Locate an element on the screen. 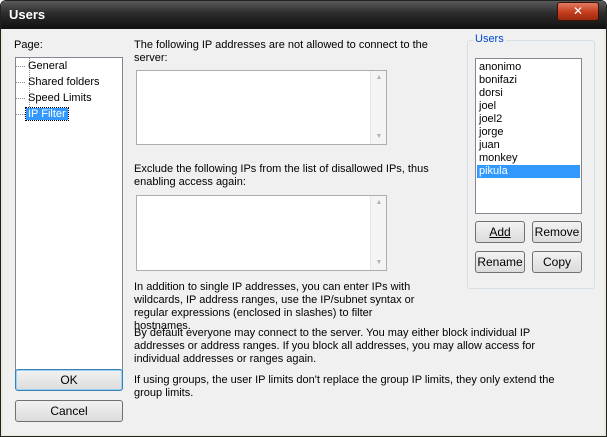 This screenshot has width=607, height=437. close-button: ✕ is located at coordinates (578, 11).